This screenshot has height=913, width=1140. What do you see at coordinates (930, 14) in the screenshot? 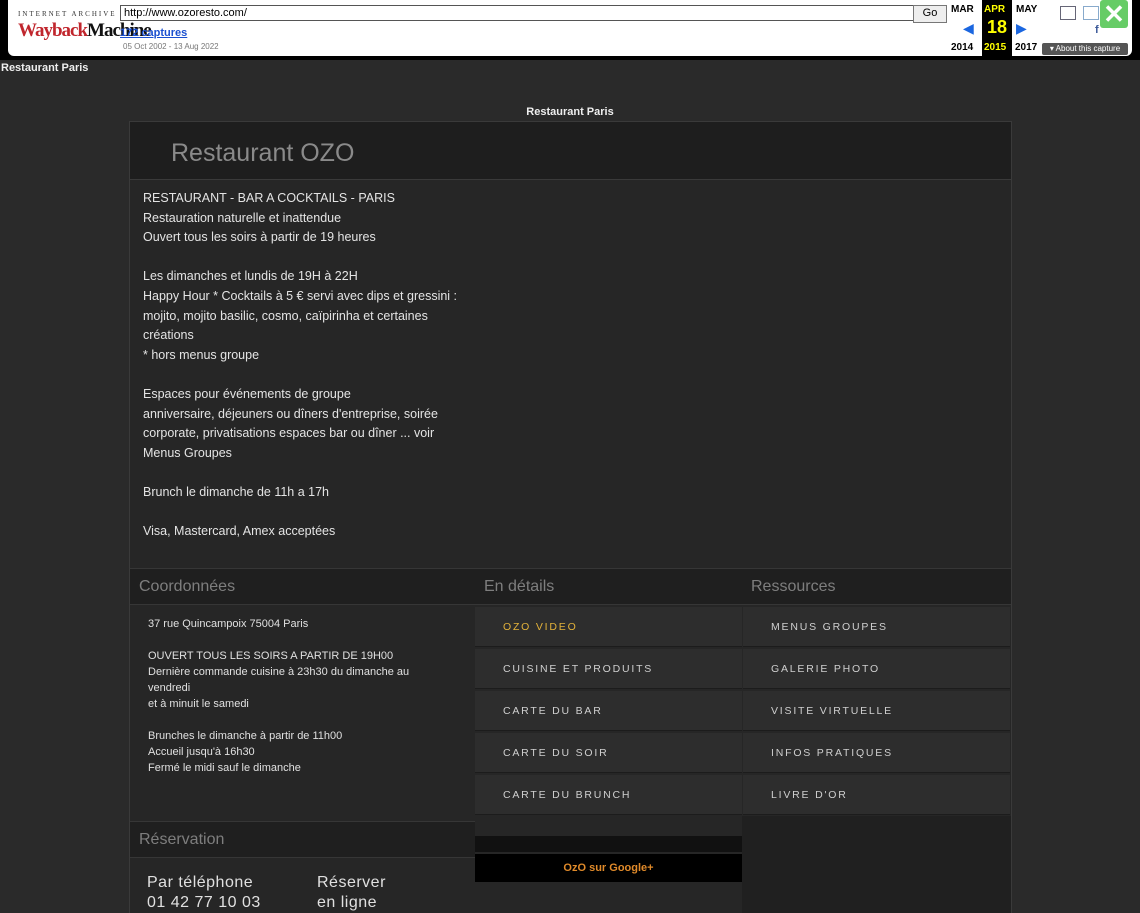
I see `go-button: Go` at bounding box center [930, 14].